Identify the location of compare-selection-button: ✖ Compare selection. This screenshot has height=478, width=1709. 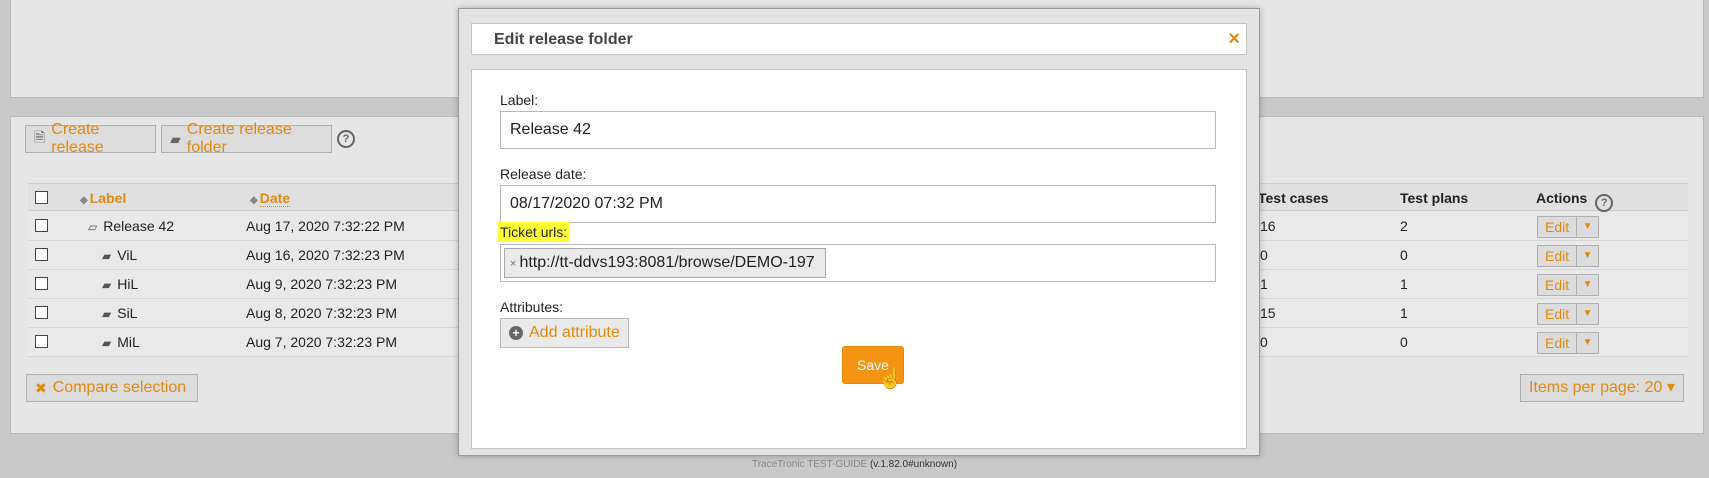
(112, 388).